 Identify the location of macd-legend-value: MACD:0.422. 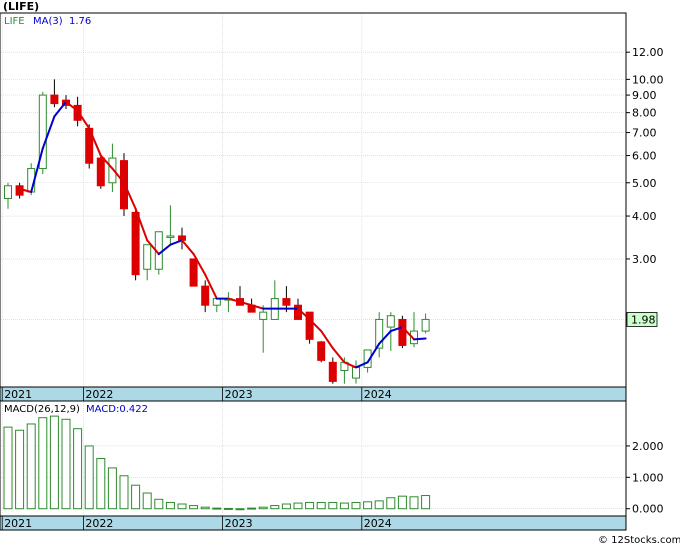
(117, 409).